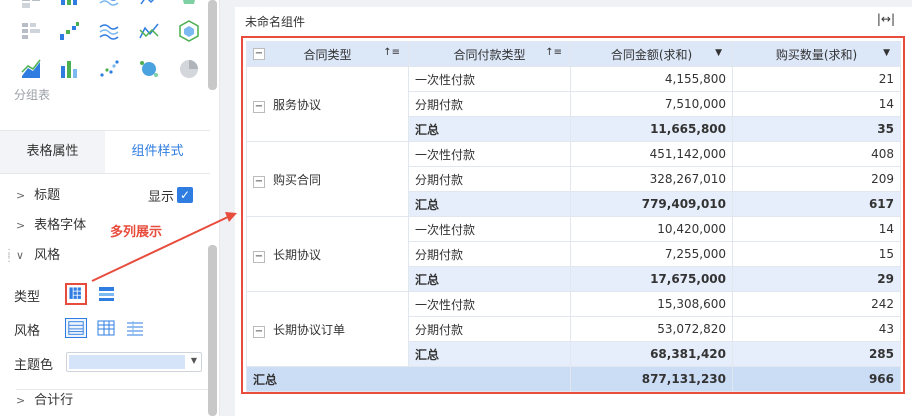  Describe the element at coordinates (886, 19) in the screenshot. I see `expand-width-icon: |↔|` at that location.